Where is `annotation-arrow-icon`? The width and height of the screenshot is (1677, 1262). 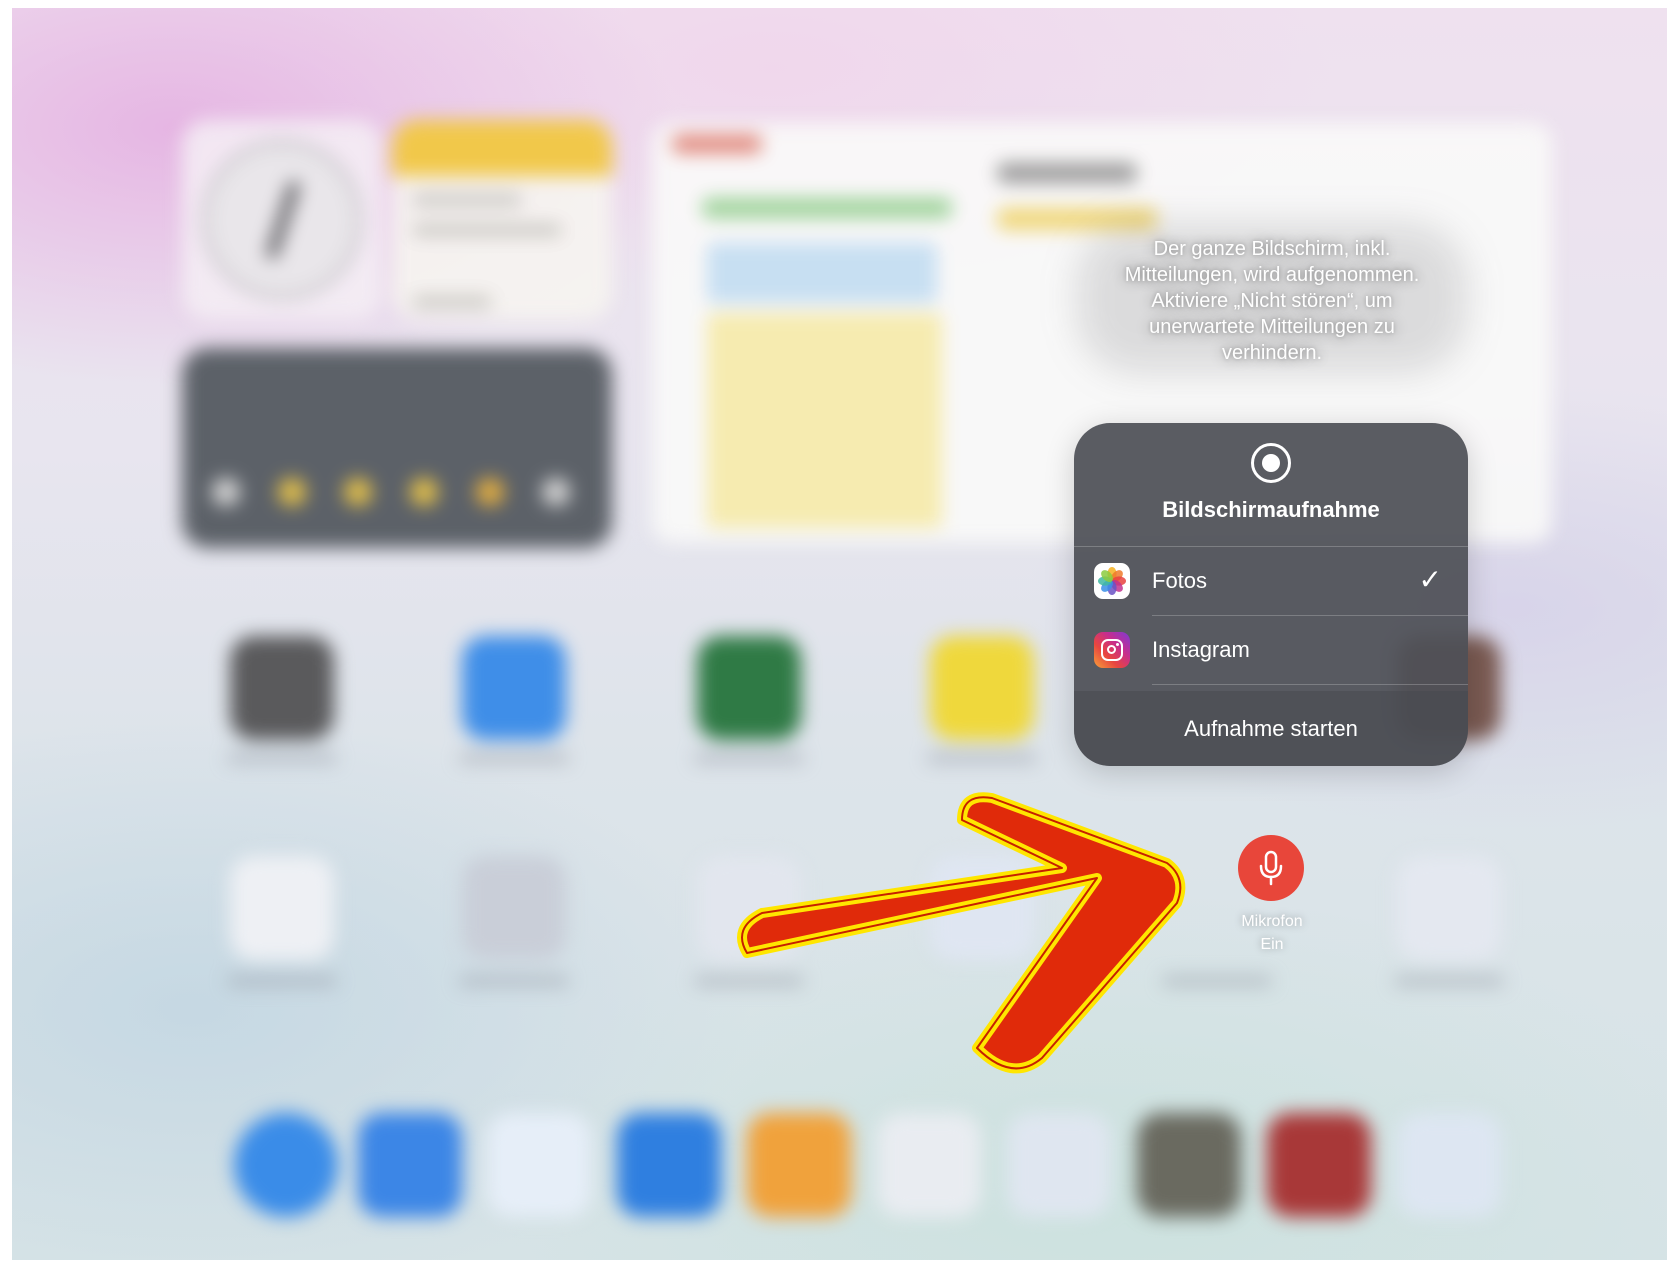
annotation-arrow-icon is located at coordinates (961, 933).